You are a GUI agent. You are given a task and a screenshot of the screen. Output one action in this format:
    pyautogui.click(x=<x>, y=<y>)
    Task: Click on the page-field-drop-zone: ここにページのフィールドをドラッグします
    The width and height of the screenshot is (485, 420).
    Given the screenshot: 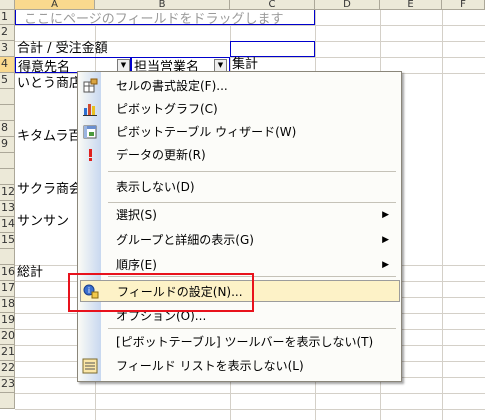 What is the action you would take?
    pyautogui.click(x=165, y=18)
    